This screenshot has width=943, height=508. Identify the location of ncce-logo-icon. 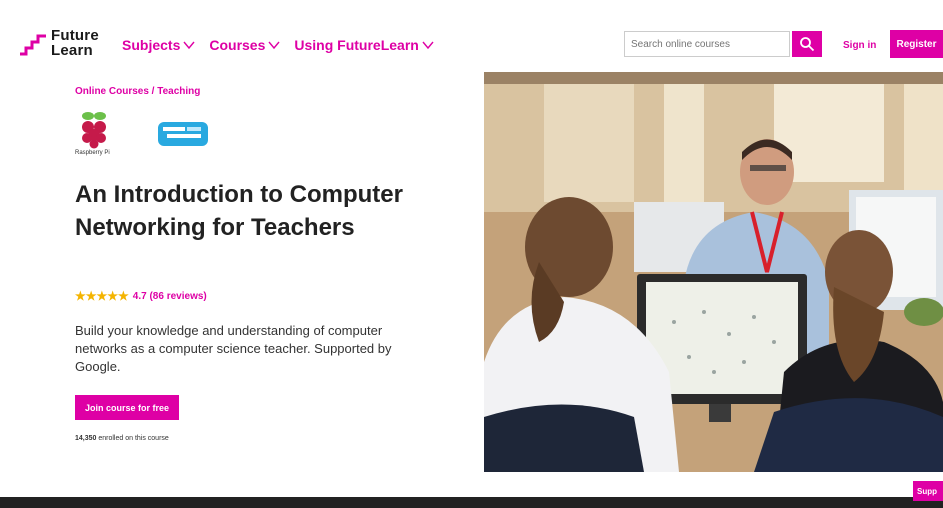
(183, 134).